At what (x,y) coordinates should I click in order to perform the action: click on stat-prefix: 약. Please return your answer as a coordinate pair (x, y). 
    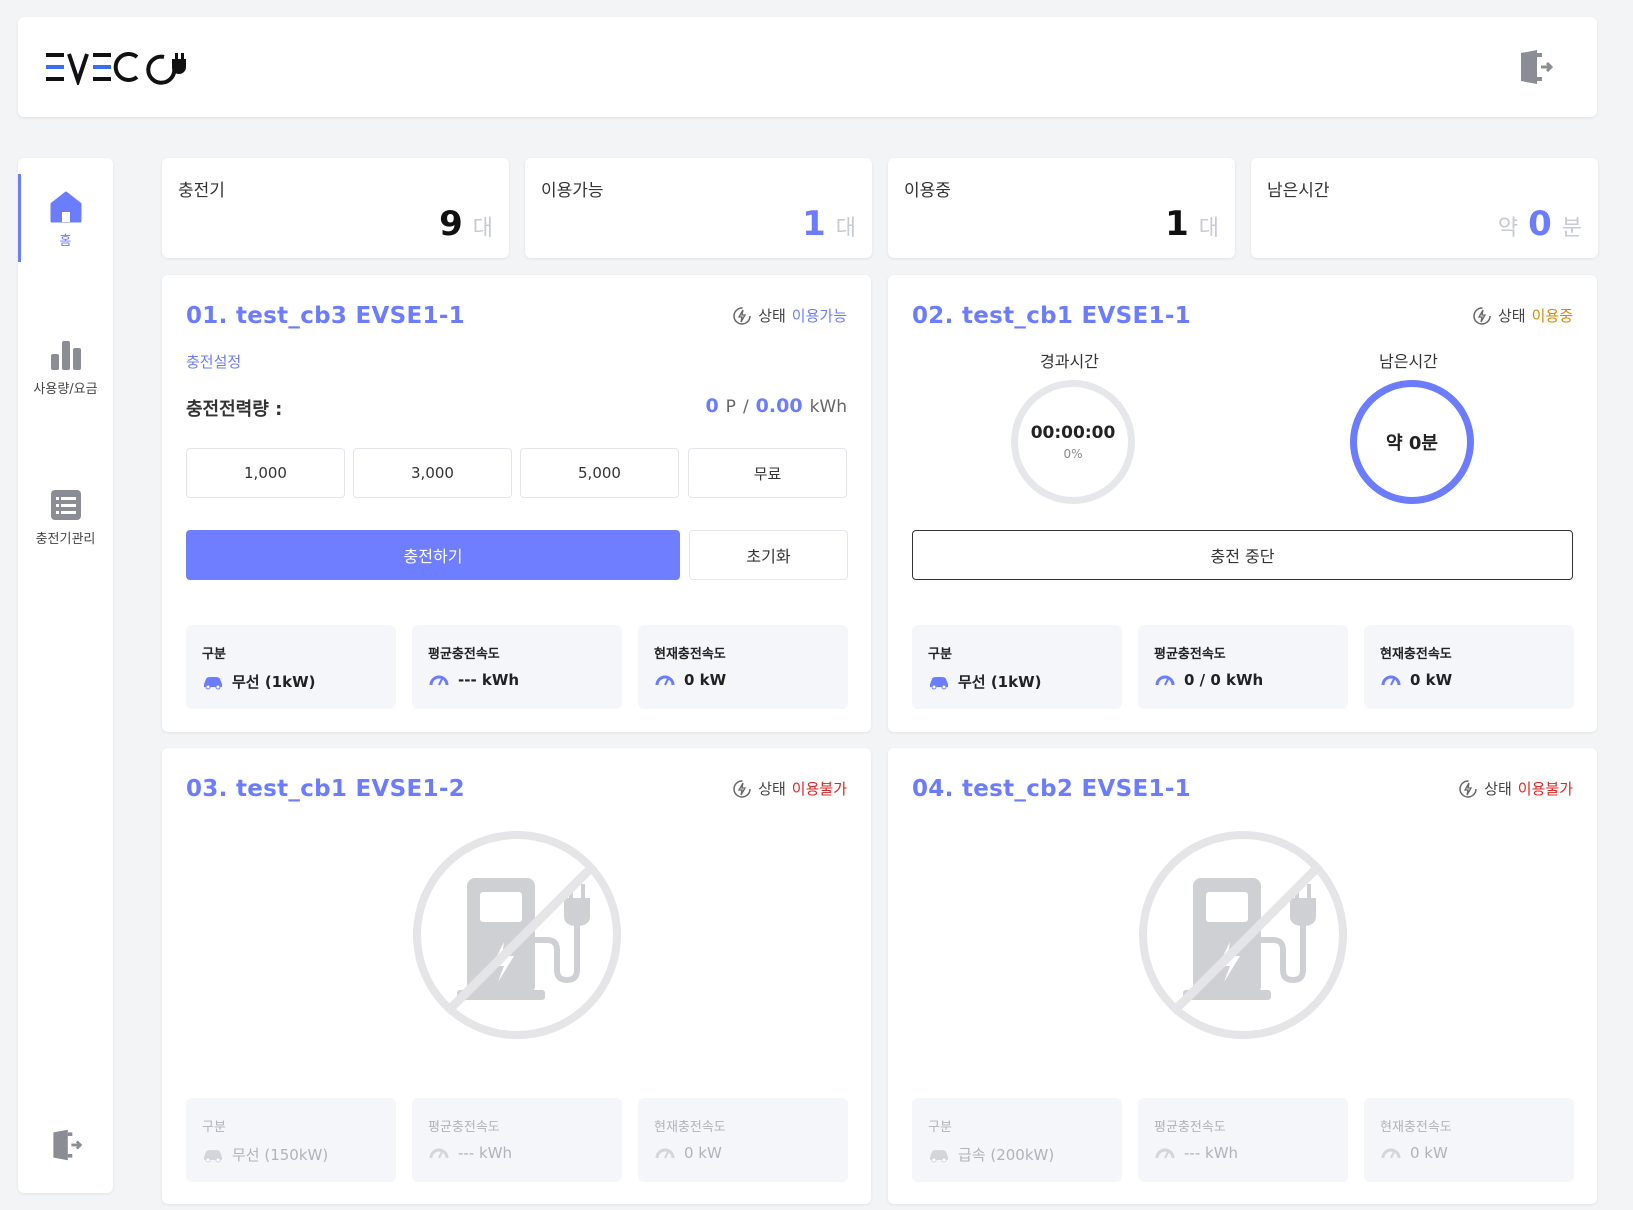
    Looking at the image, I should click on (1508, 228).